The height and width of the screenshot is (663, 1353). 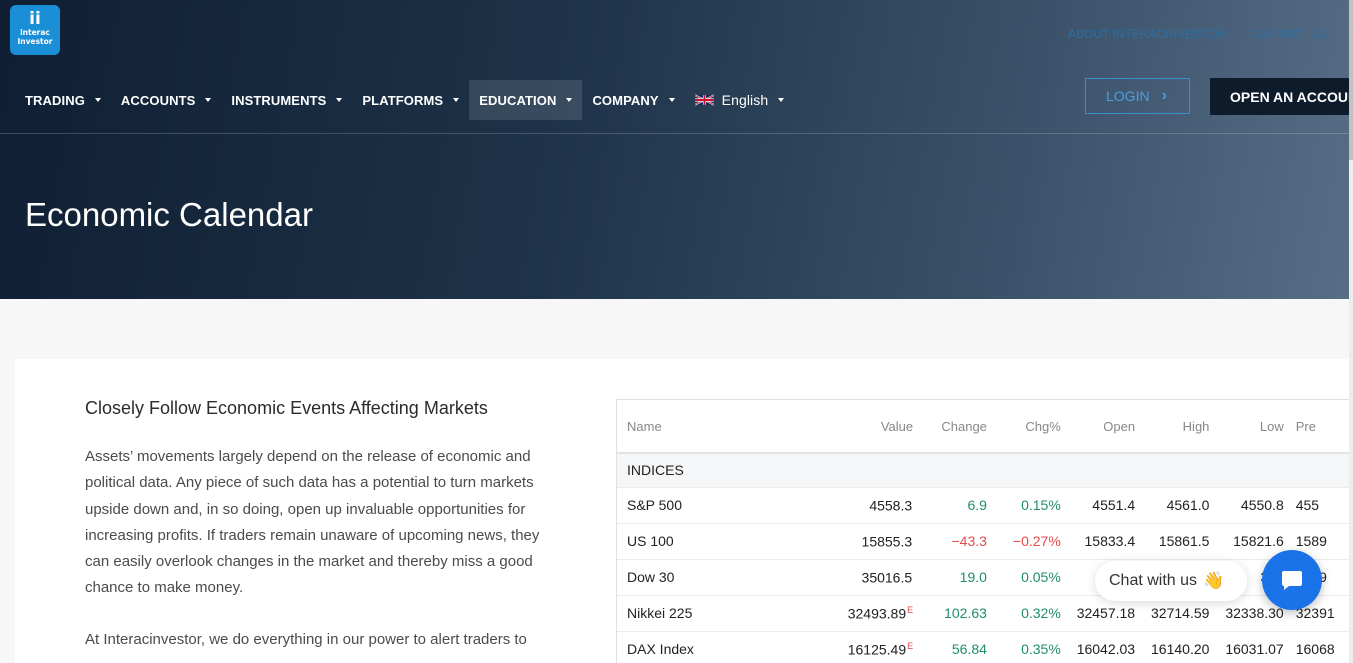 I want to click on cell-prev: 455, so click(x=1318, y=505).